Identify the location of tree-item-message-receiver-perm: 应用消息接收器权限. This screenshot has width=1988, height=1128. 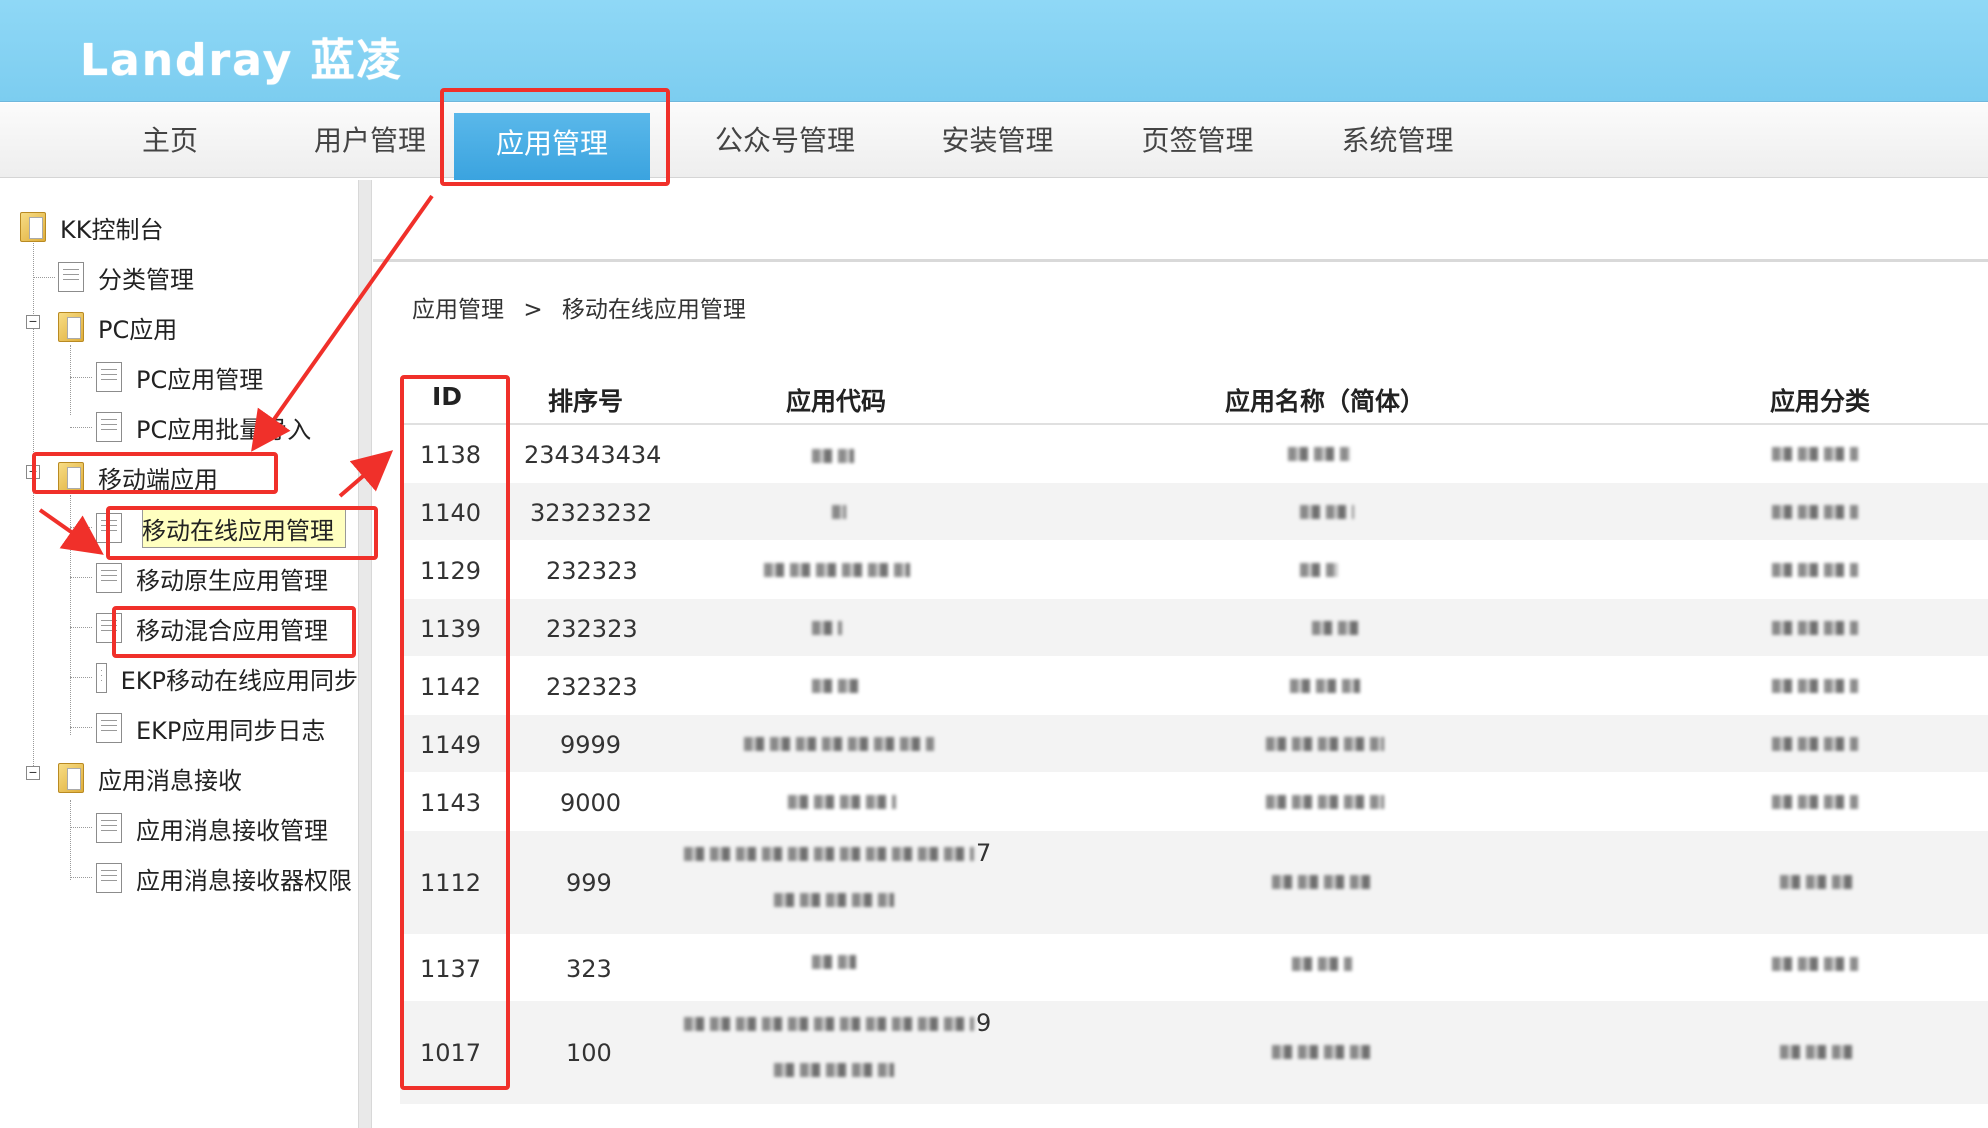
(227, 878).